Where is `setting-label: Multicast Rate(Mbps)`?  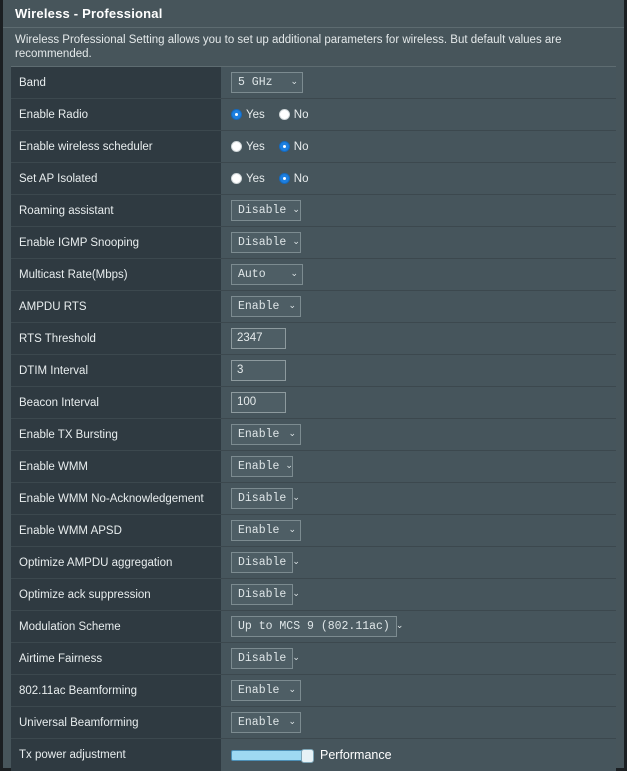 setting-label: Multicast Rate(Mbps) is located at coordinates (73, 274).